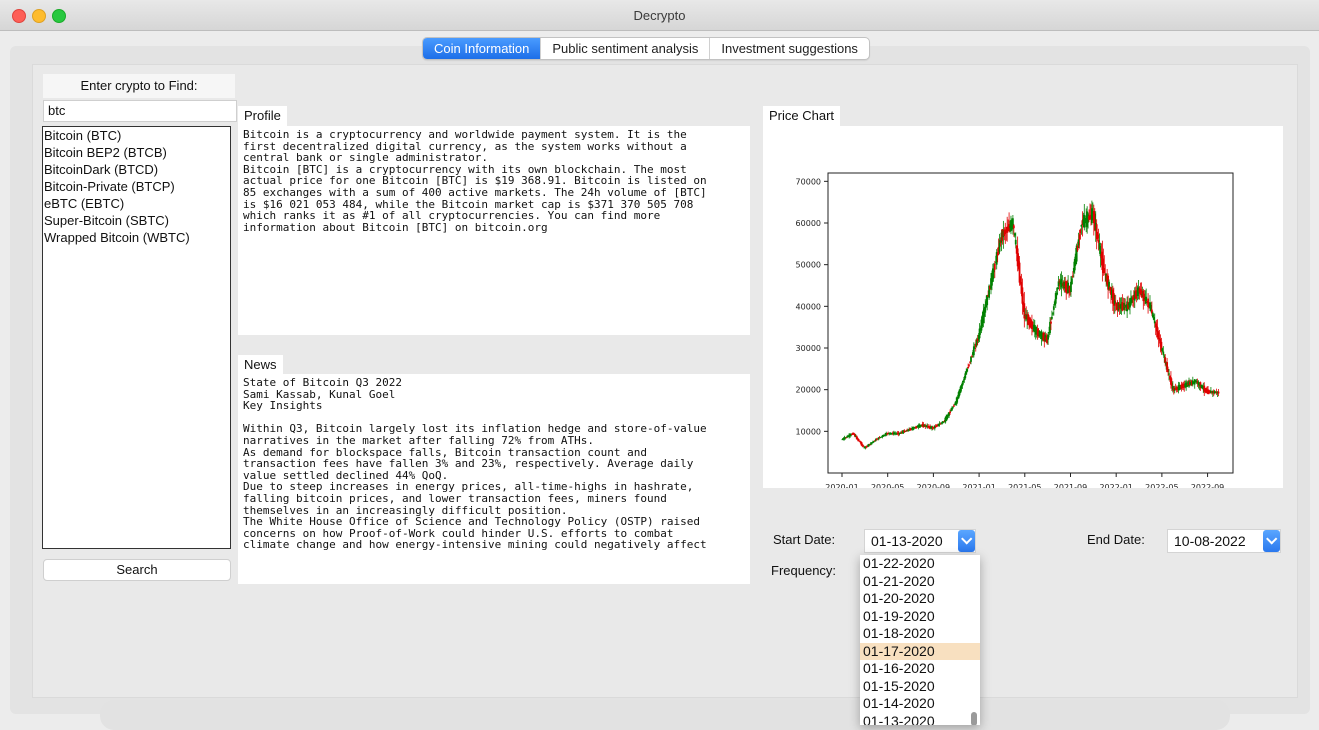 The image size is (1319, 730). Describe the element at coordinates (920, 719) in the screenshot. I see `dropdown-option: 01-13-2020` at that location.